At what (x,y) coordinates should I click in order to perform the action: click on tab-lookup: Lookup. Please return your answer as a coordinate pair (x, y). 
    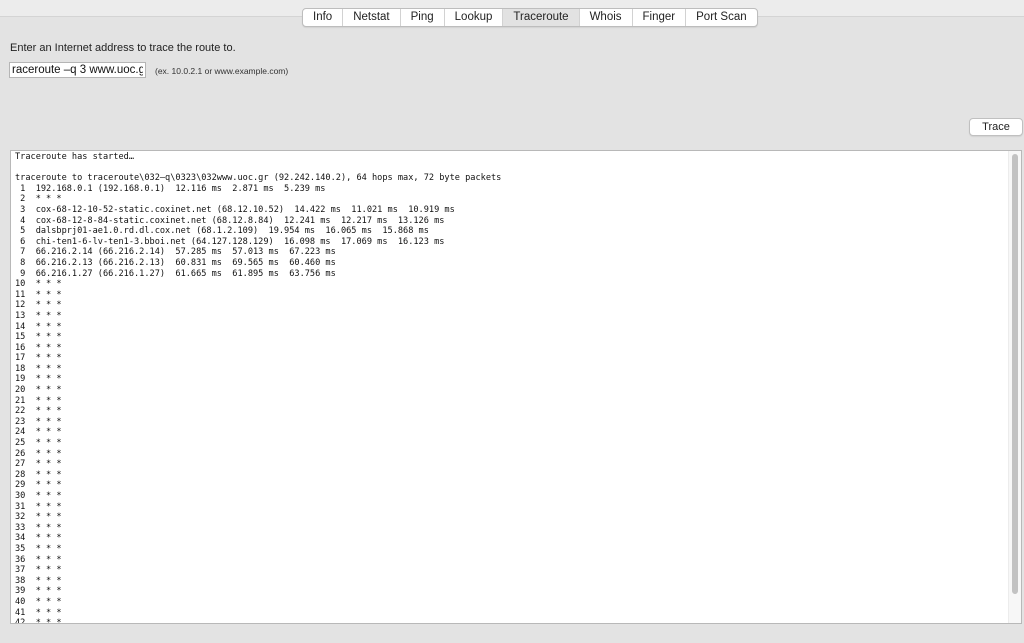
    Looking at the image, I should click on (474, 17).